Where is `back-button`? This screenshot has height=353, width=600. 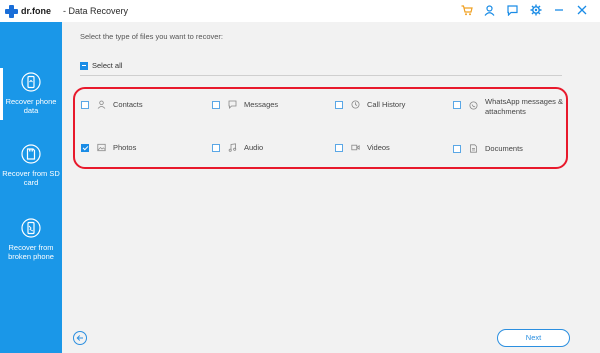
back-button is located at coordinates (80, 338).